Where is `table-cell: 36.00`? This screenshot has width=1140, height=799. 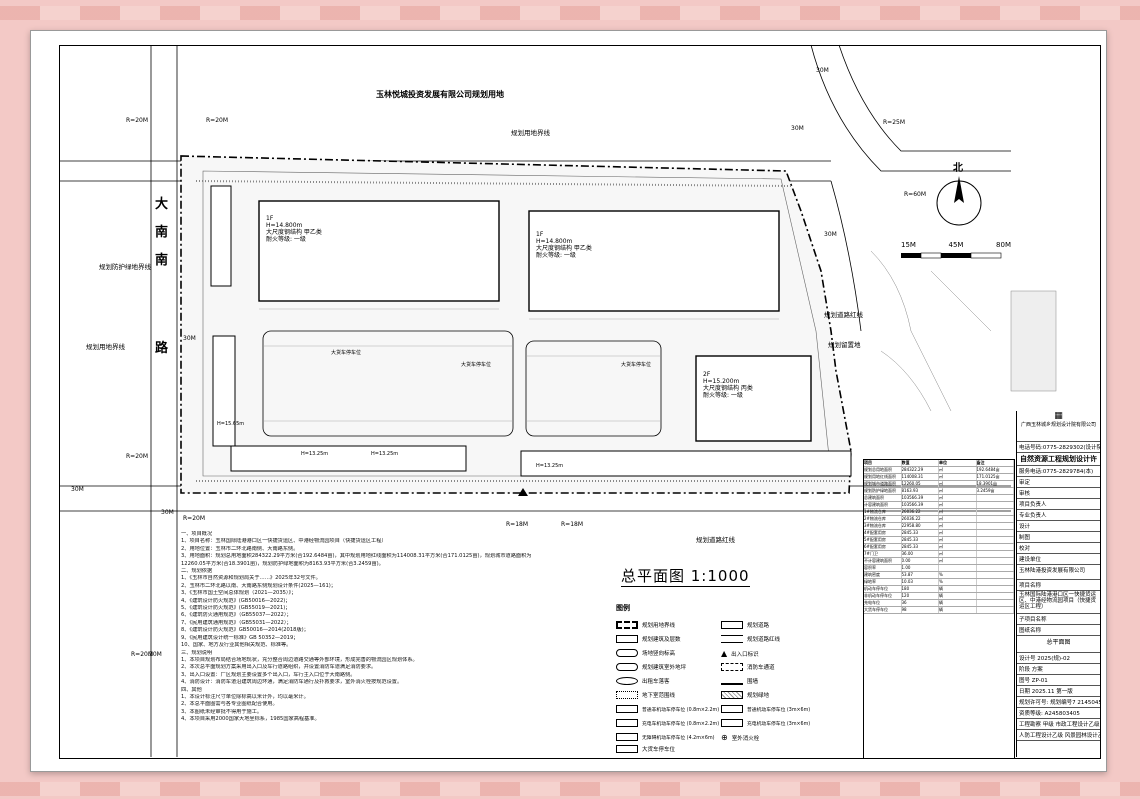
table-cell: 36.00 is located at coordinates (920, 554).